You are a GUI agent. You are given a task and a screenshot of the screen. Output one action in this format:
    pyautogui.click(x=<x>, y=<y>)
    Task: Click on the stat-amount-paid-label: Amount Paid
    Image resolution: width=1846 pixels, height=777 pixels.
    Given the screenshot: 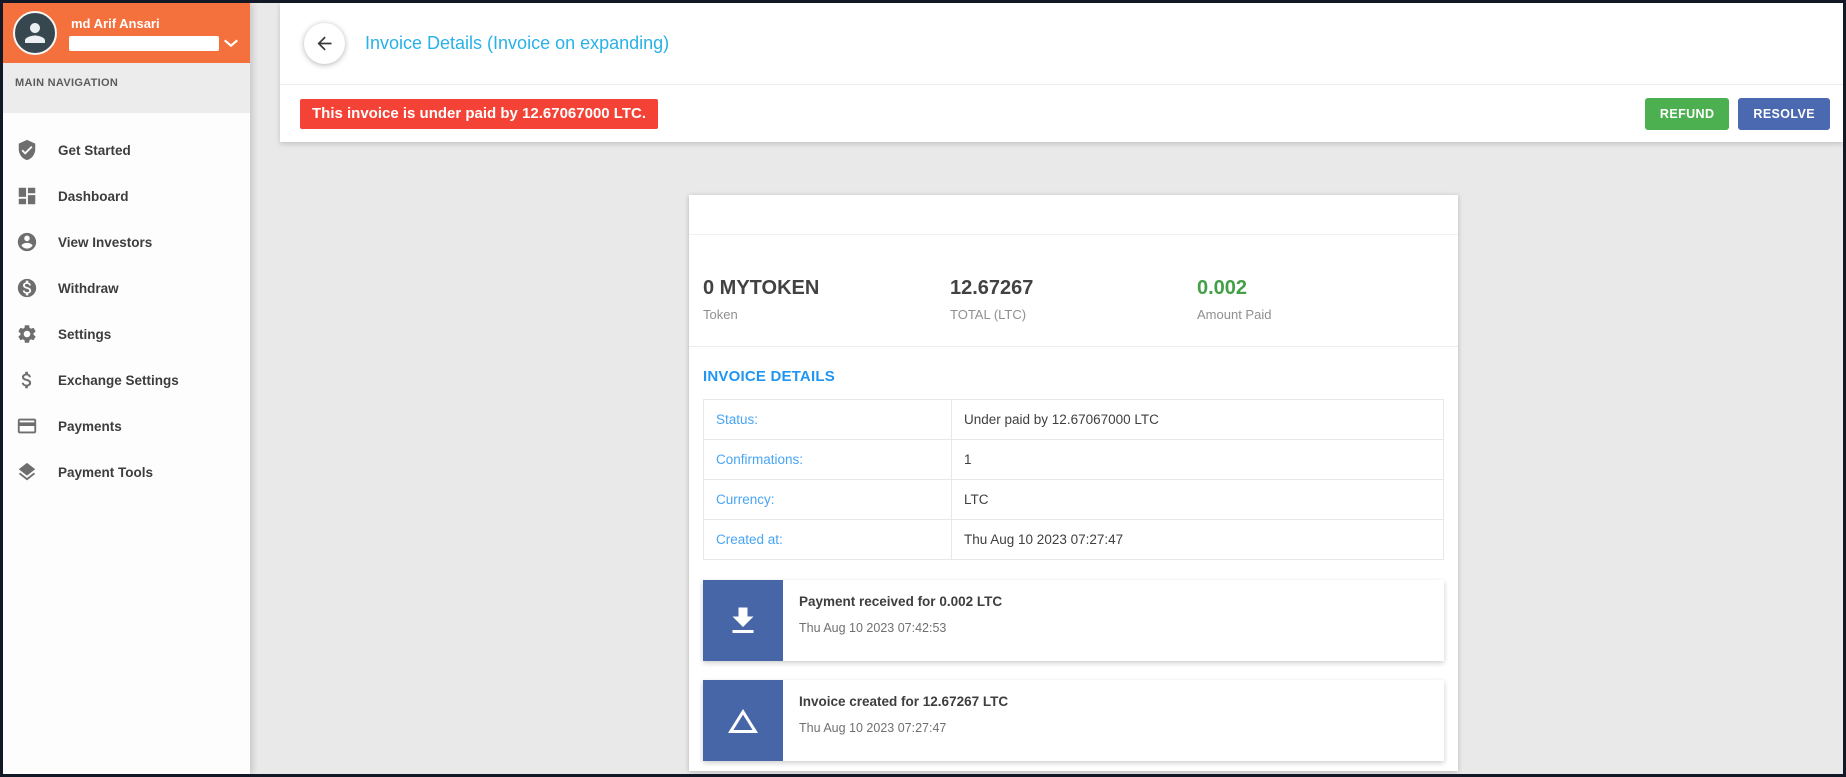 What is the action you would take?
    pyautogui.click(x=1234, y=314)
    